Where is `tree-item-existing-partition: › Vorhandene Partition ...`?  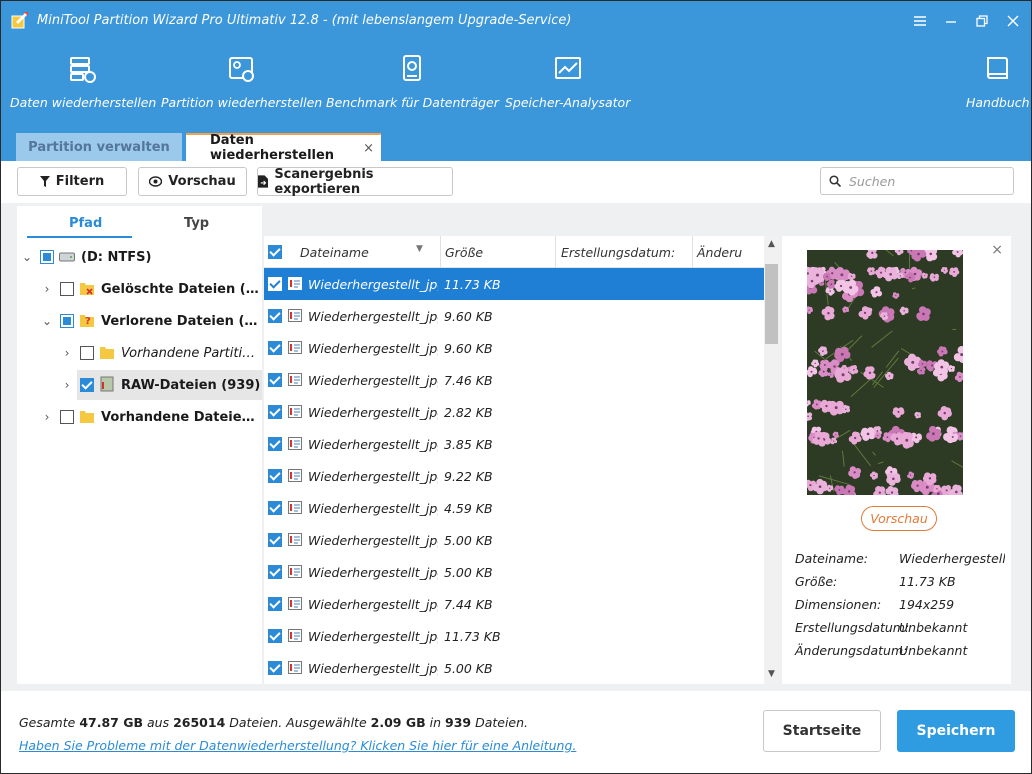
tree-item-existing-partition: › Vorhandene Partition ... is located at coordinates (139, 353).